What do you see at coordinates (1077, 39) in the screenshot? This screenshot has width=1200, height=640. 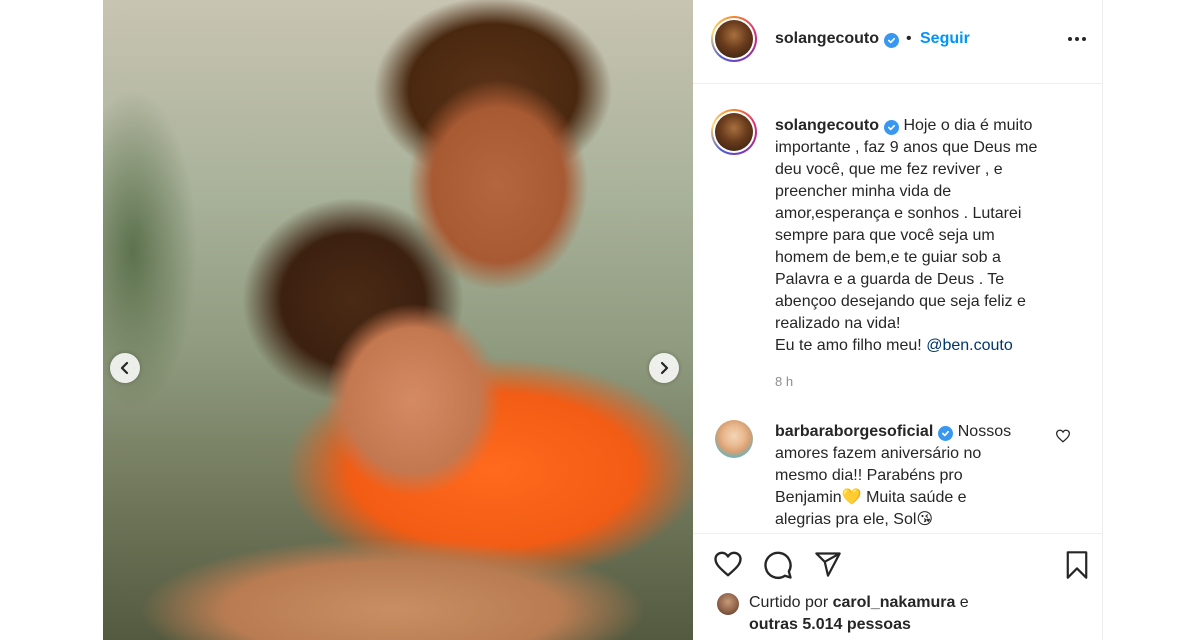 I see `more-icon` at bounding box center [1077, 39].